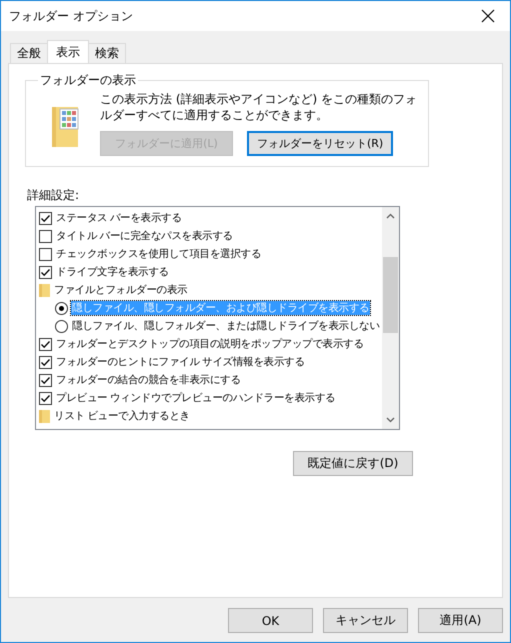  I want to click on option-label: フォルダーの結合の競合を非表示にする, so click(148, 380).